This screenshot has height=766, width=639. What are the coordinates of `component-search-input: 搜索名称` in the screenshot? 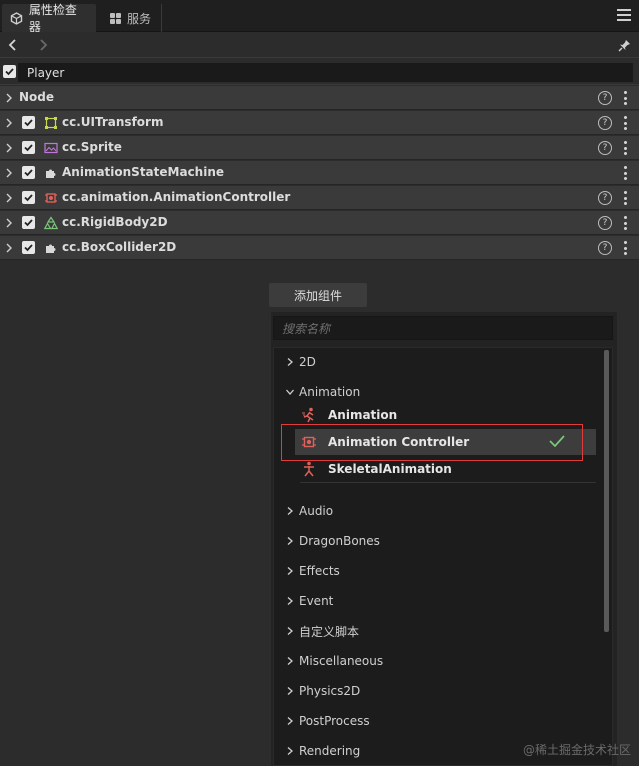 It's located at (443, 328).